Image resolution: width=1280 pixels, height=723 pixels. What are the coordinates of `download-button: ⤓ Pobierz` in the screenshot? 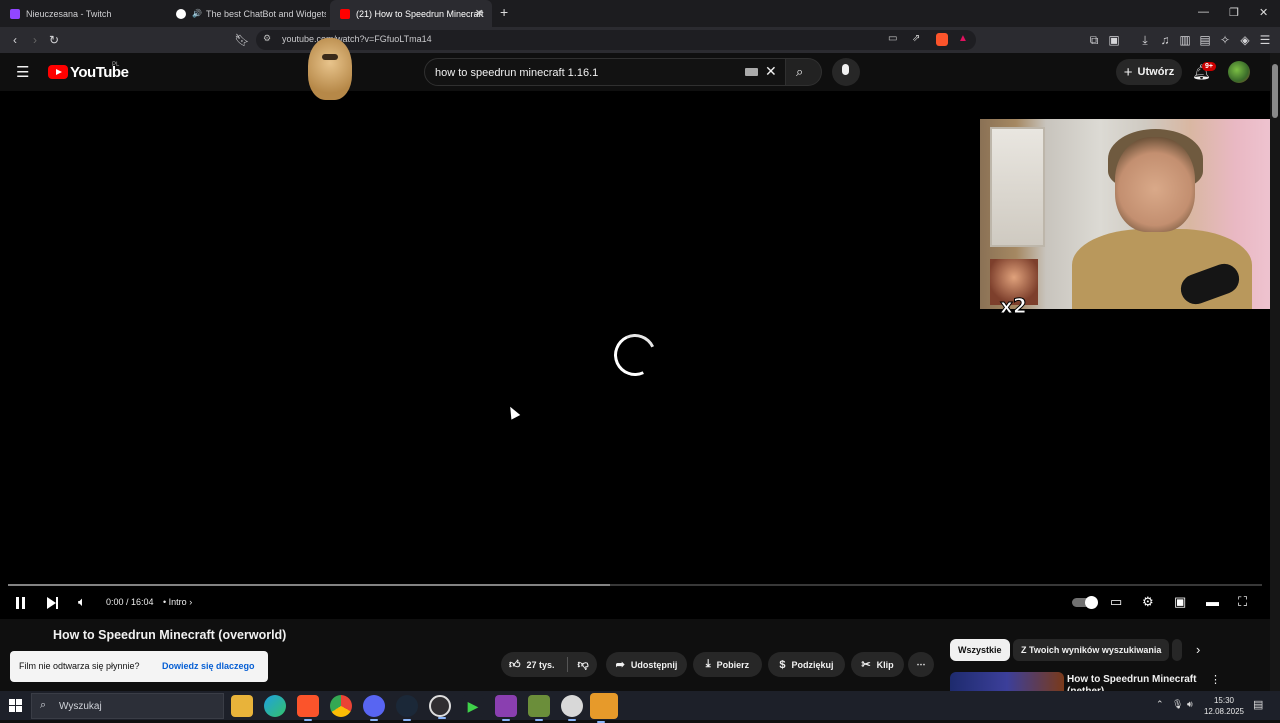 It's located at (727, 664).